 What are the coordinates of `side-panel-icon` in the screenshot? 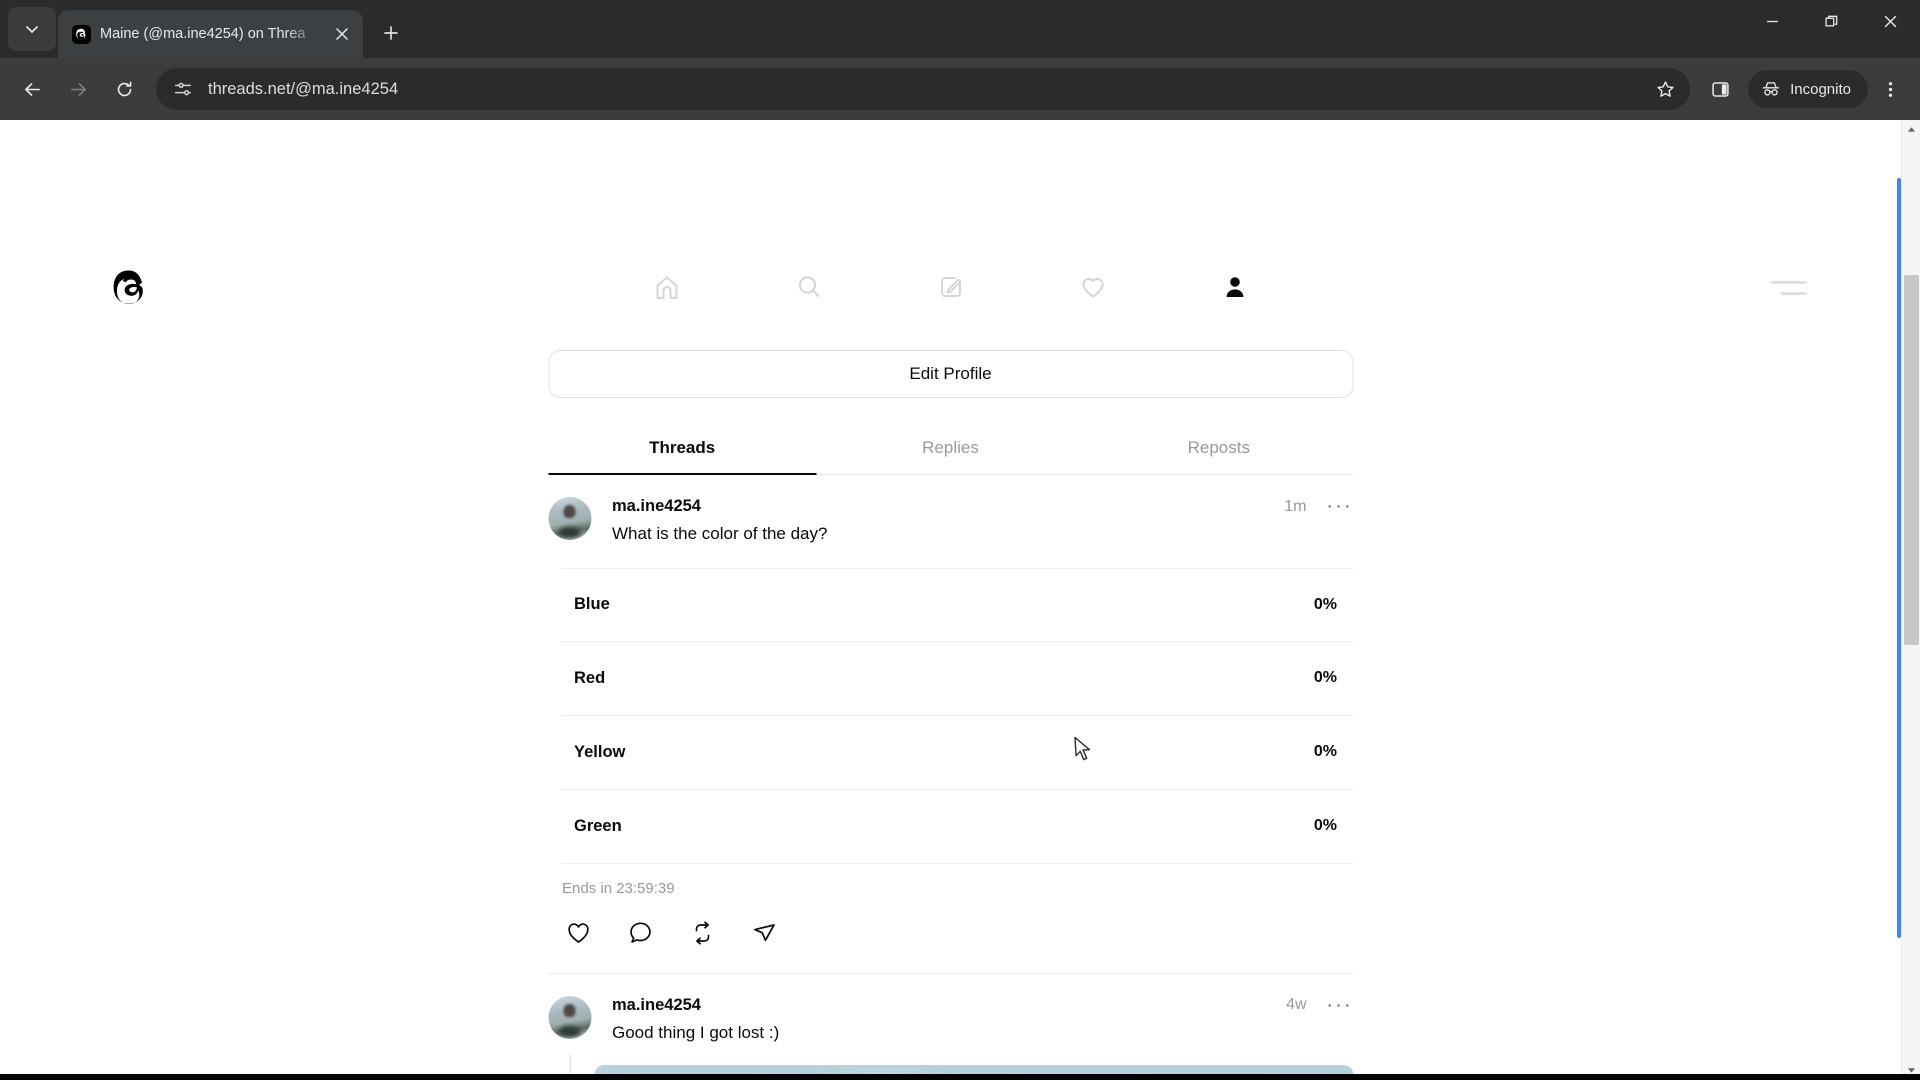 It's located at (1720, 89).